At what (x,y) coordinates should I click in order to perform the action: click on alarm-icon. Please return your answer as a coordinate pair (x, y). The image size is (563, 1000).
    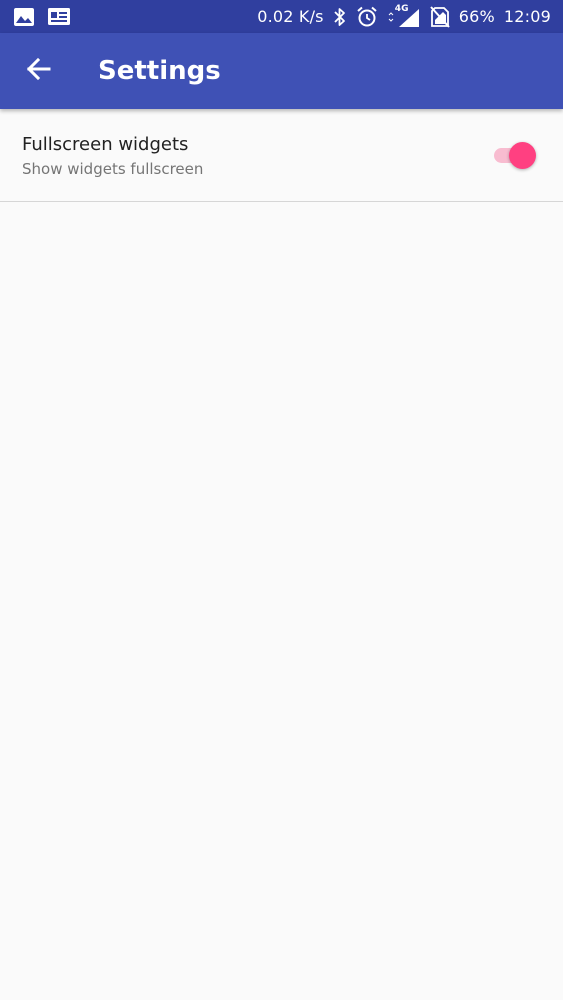
    Looking at the image, I should click on (367, 17).